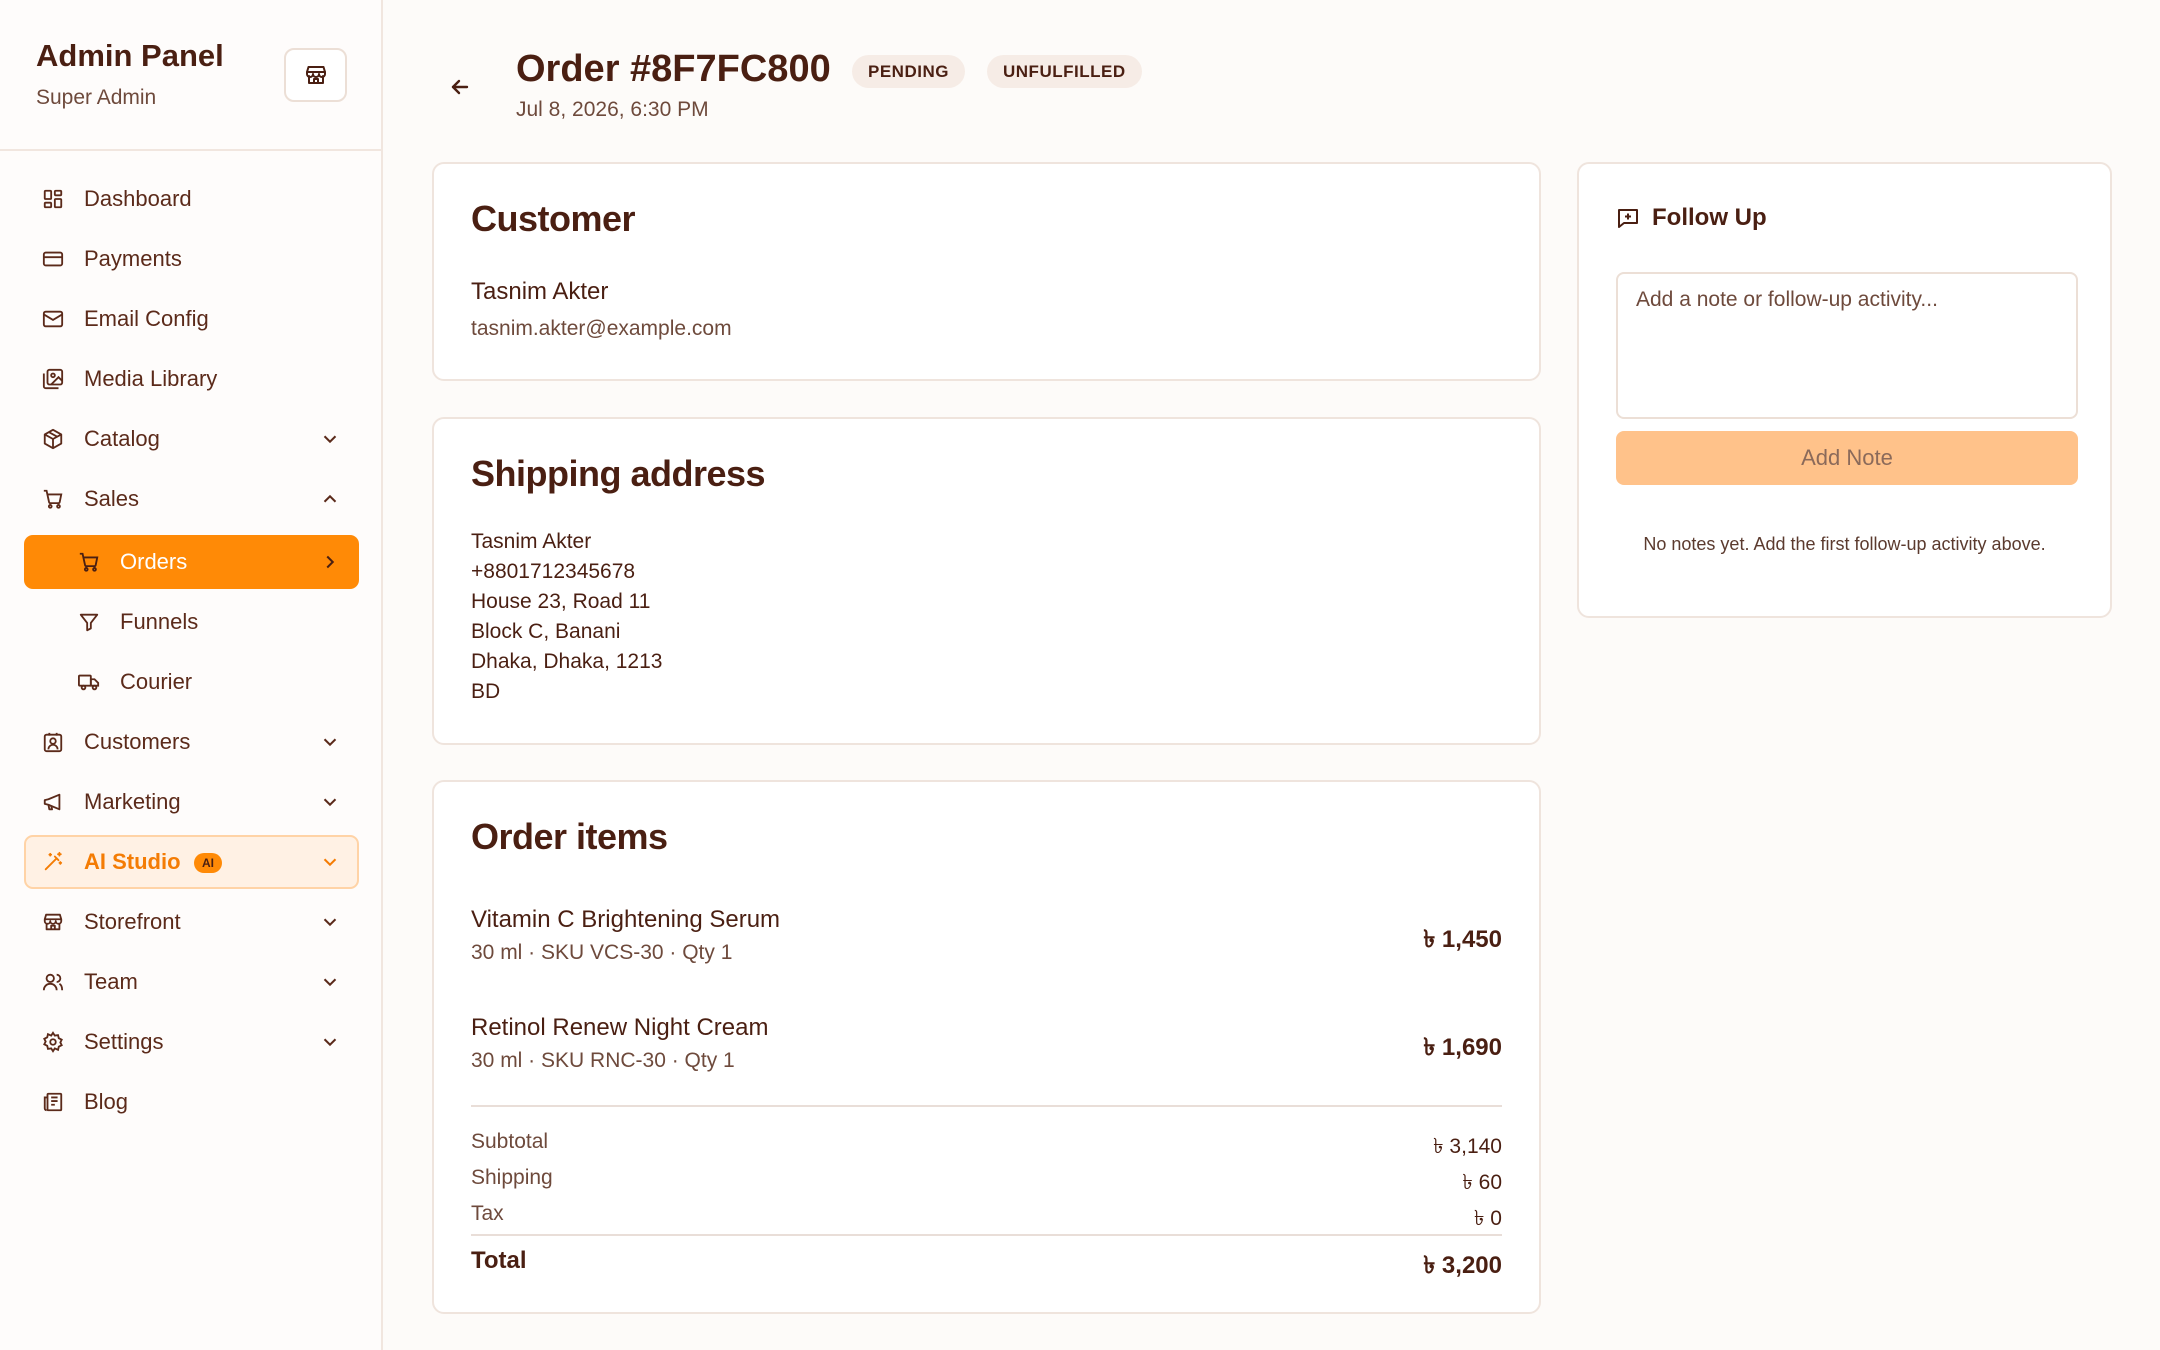 This screenshot has width=2160, height=1350. Describe the element at coordinates (1847, 458) in the screenshot. I see `add-note-button: Add Note` at that location.